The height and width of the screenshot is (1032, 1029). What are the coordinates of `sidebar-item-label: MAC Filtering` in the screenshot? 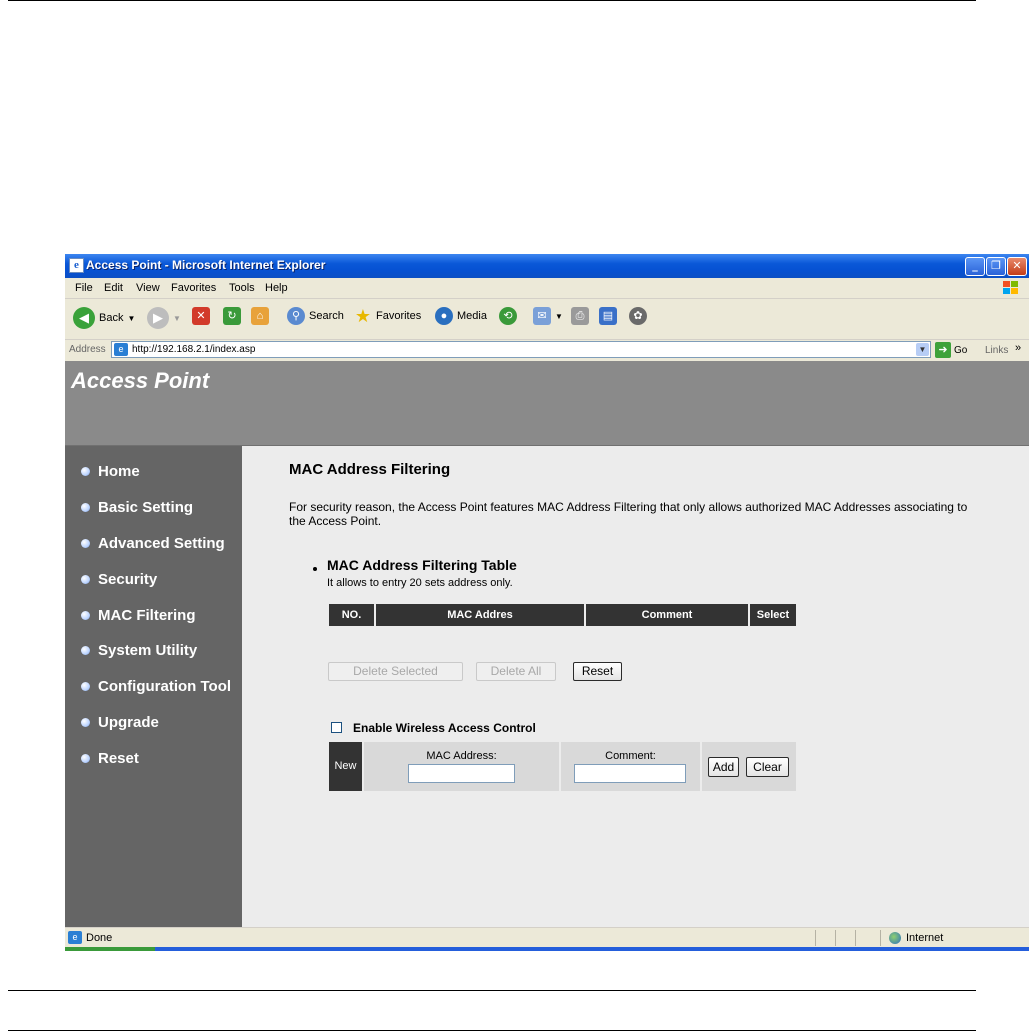 It's located at (147, 615).